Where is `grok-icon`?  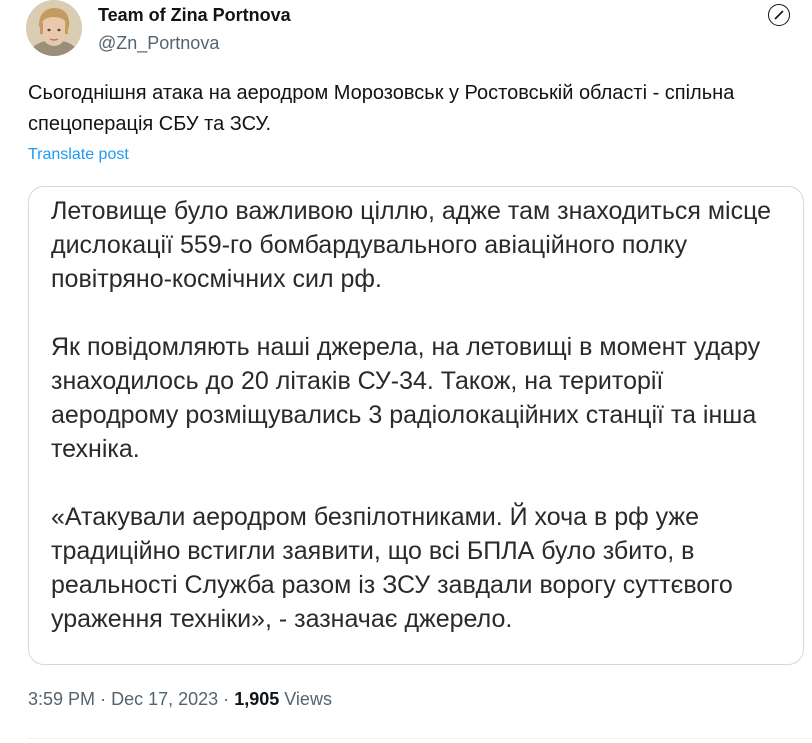
grok-icon is located at coordinates (779, 15).